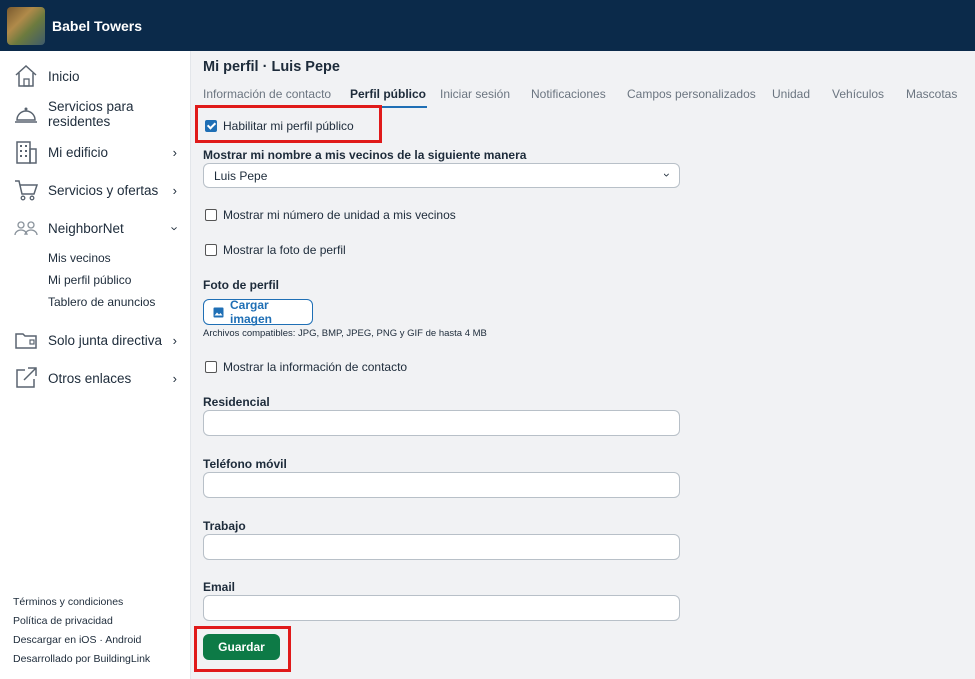 Image resolution: width=975 pixels, height=679 pixels. Describe the element at coordinates (224, 526) in the screenshot. I see `trabajo-label: Trabajo` at that location.